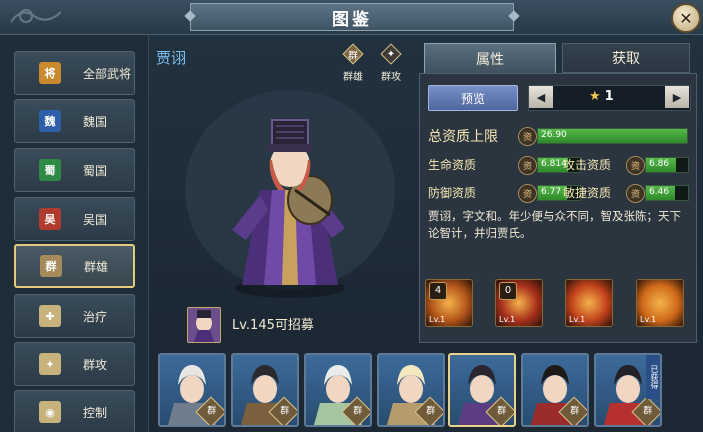  What do you see at coordinates (452, 193) in the screenshot?
I see `stat-label: 防御资质` at bounding box center [452, 193].